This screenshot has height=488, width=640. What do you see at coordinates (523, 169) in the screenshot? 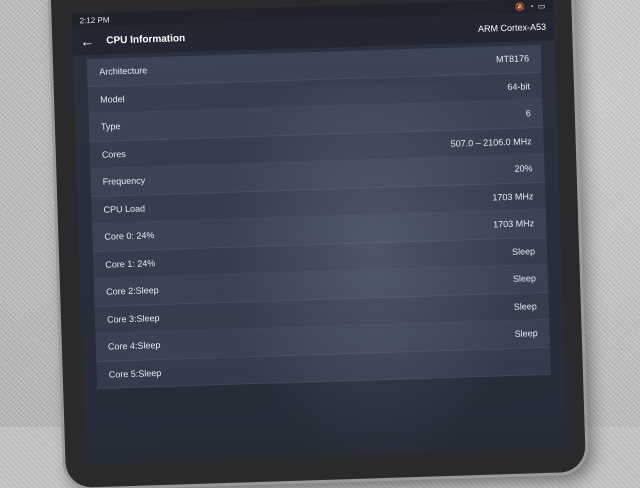
I see `row-value: 20%` at bounding box center [523, 169].